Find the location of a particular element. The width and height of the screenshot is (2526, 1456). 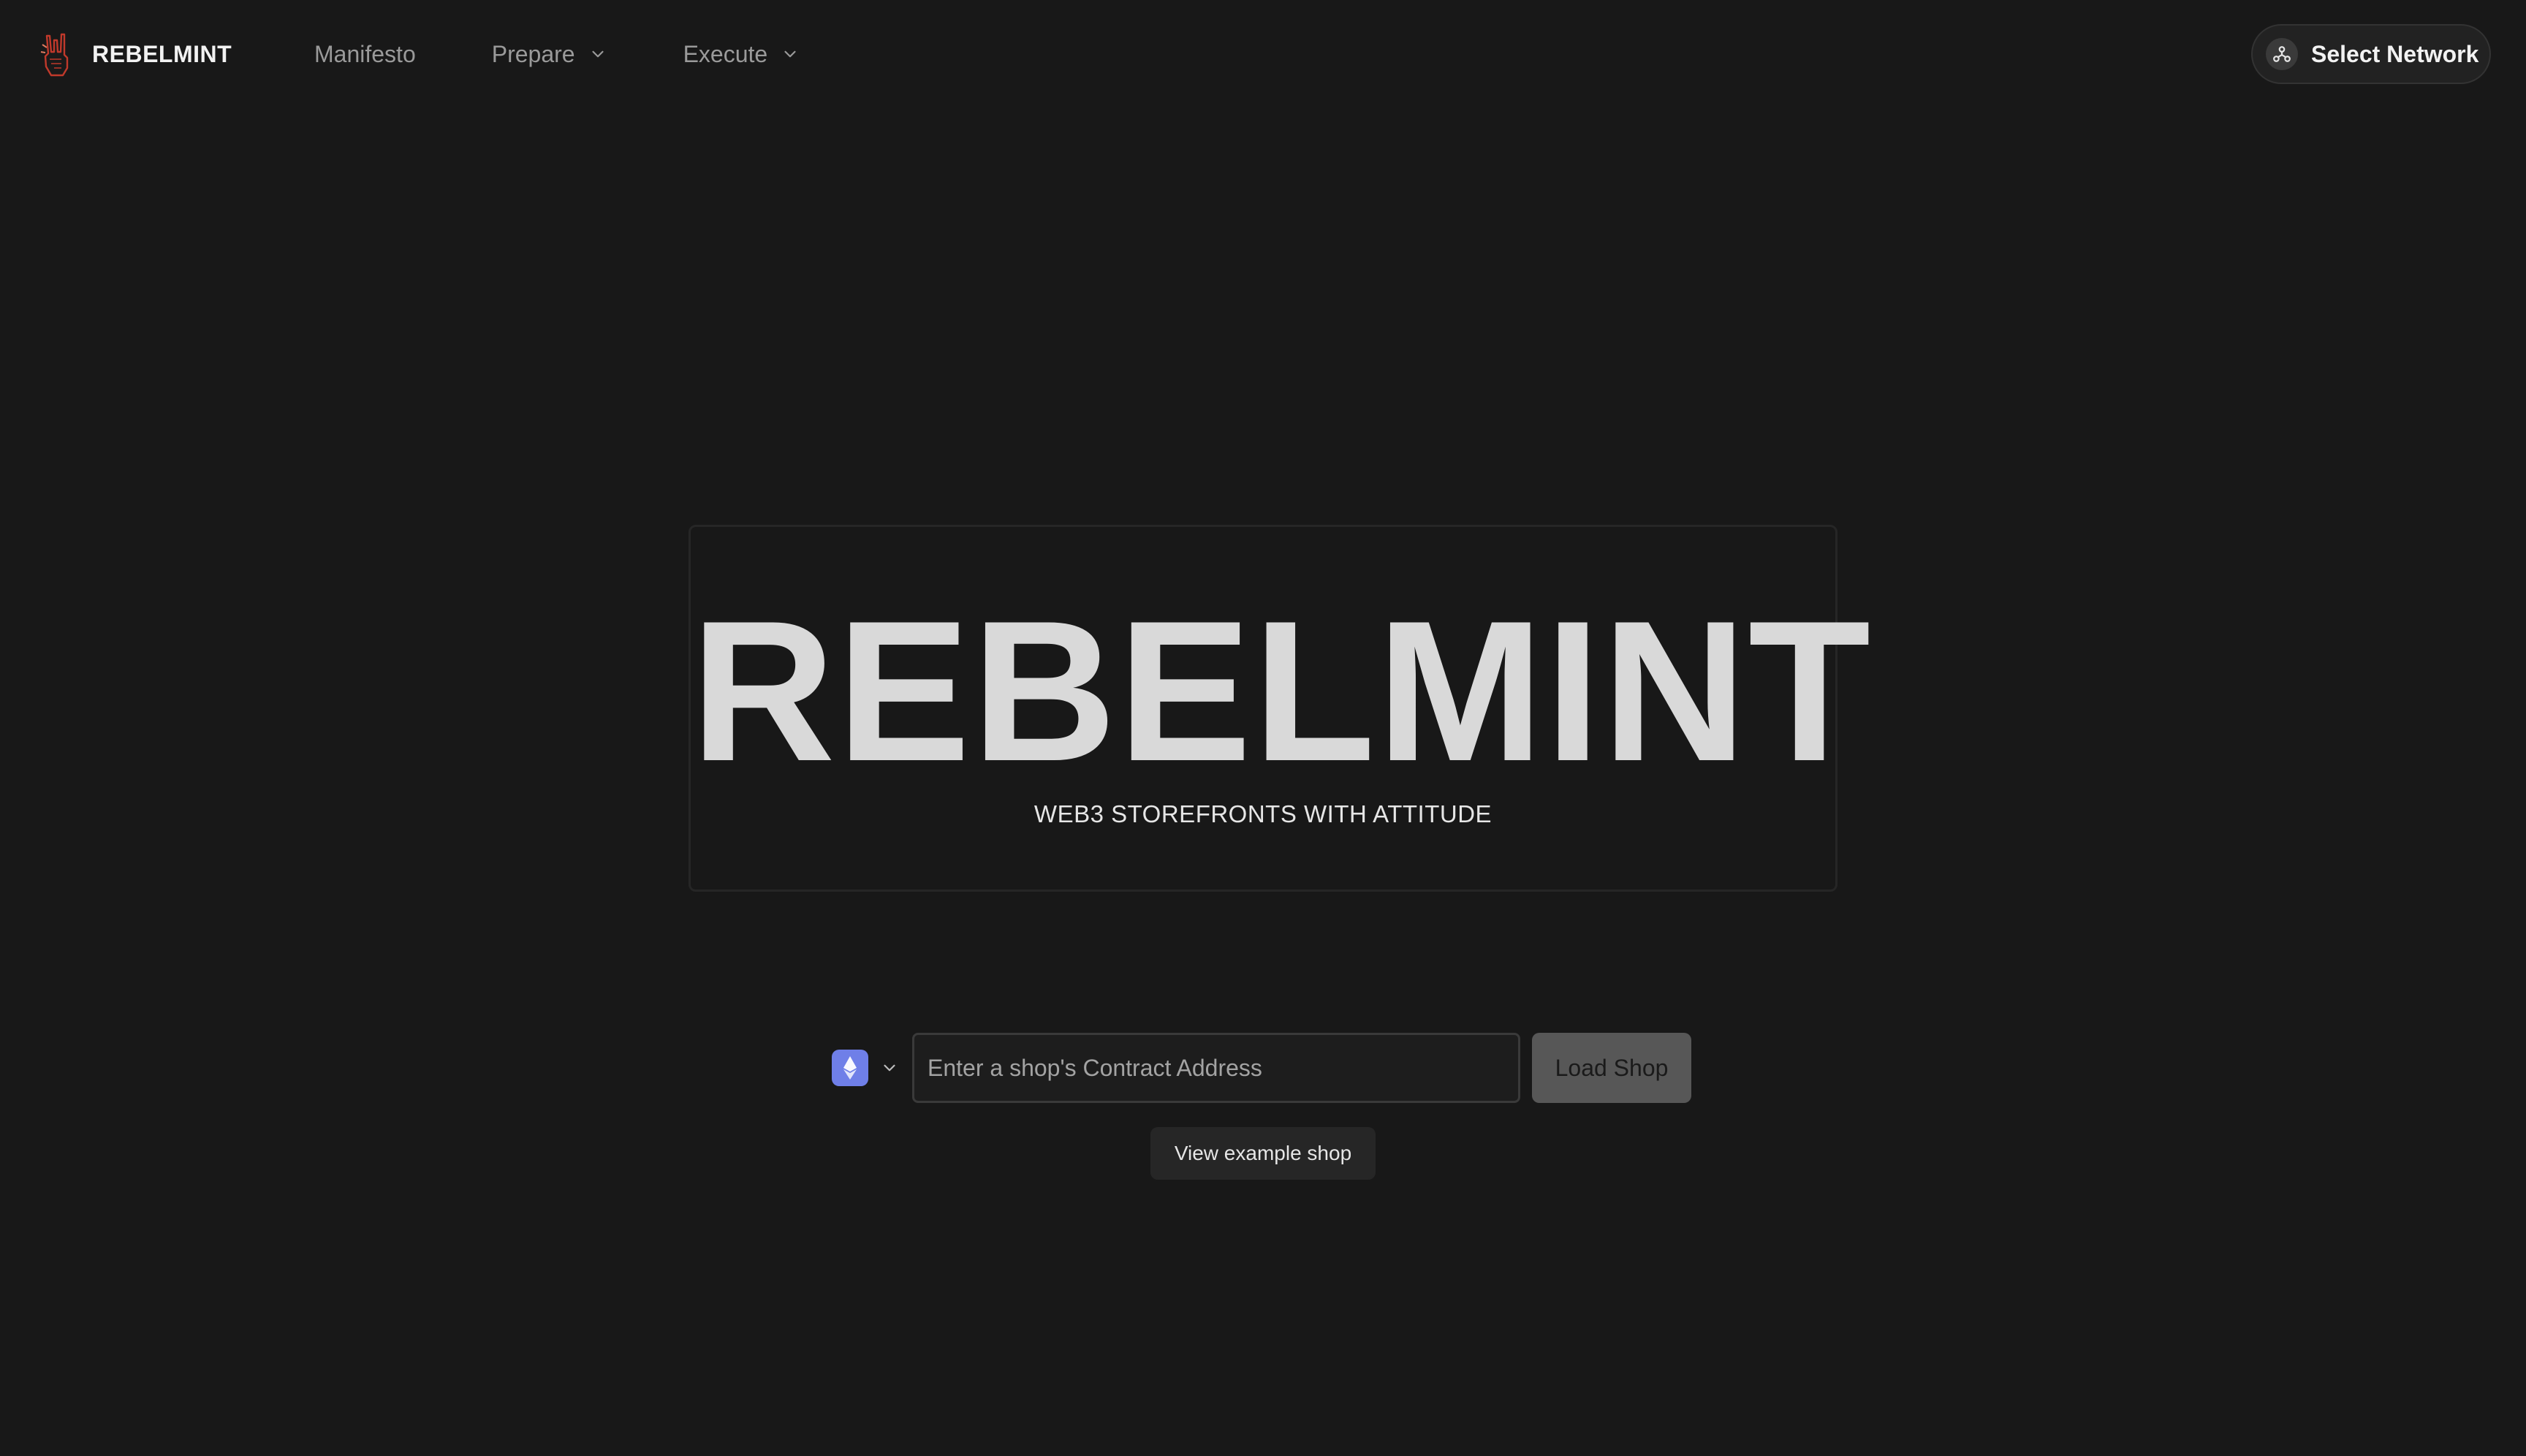

hero-card: REBELMINT WEB3 STOREFRONTS WITH ATTITUDE is located at coordinates (1281, 708).